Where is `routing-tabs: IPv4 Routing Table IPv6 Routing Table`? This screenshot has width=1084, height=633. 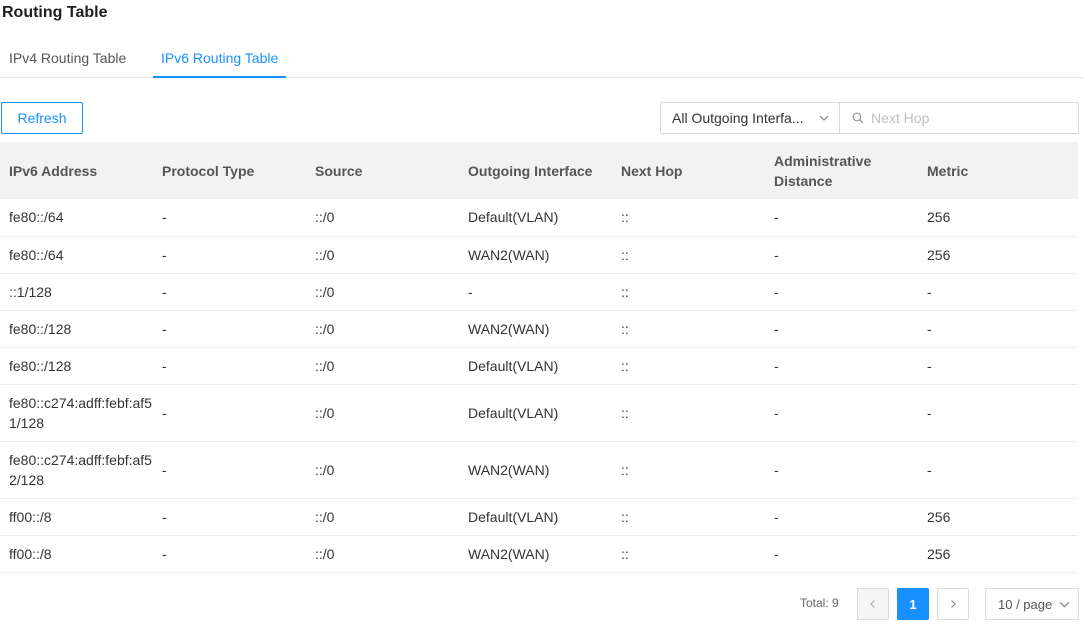
routing-tabs: IPv4 Routing Table IPv6 Routing Table is located at coordinates (542, 58).